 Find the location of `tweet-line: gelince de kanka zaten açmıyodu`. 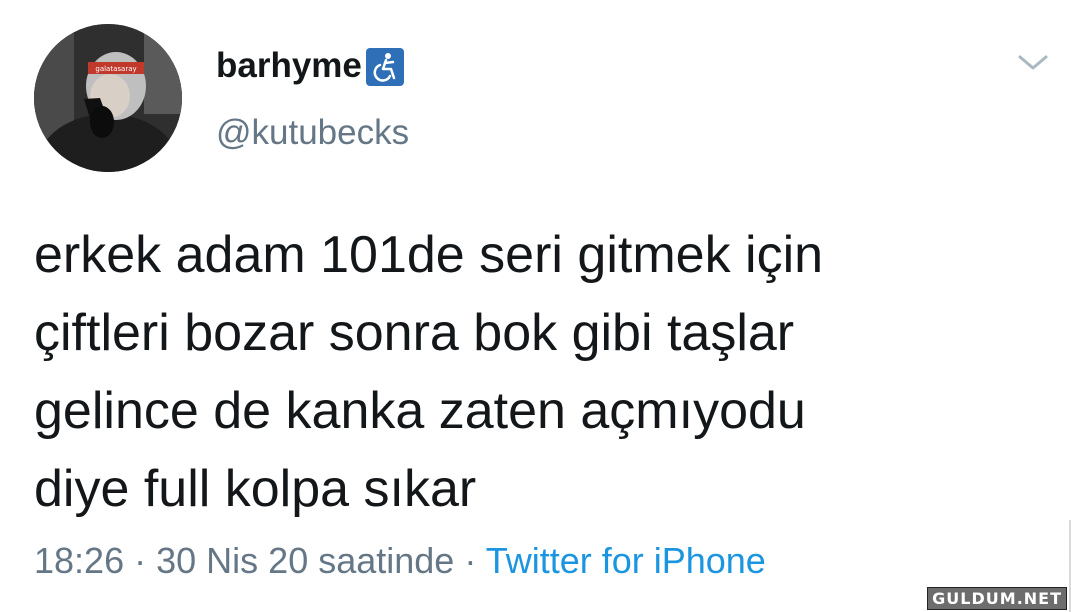

tweet-line: gelince de kanka zaten açmıyodu is located at coordinates (420, 411).